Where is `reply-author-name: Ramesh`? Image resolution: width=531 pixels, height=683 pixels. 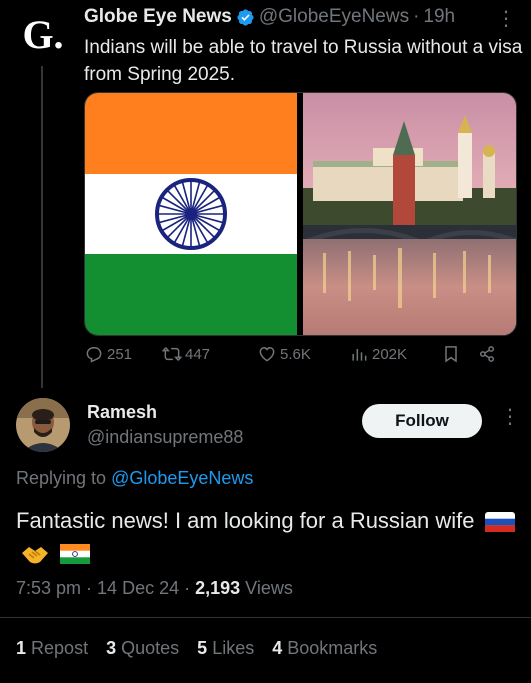
reply-author-name: Ramesh is located at coordinates (122, 412).